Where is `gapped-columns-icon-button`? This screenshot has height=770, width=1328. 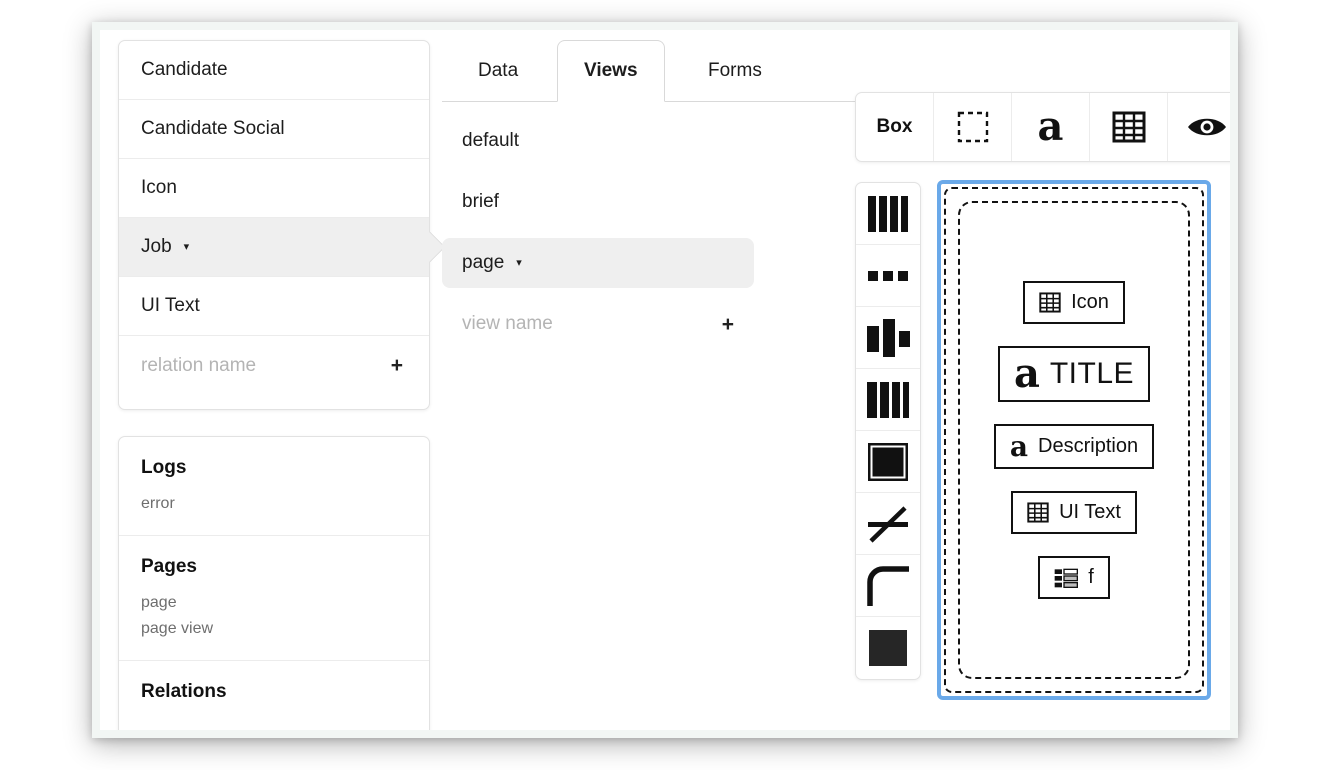 gapped-columns-icon-button is located at coordinates (888, 400).